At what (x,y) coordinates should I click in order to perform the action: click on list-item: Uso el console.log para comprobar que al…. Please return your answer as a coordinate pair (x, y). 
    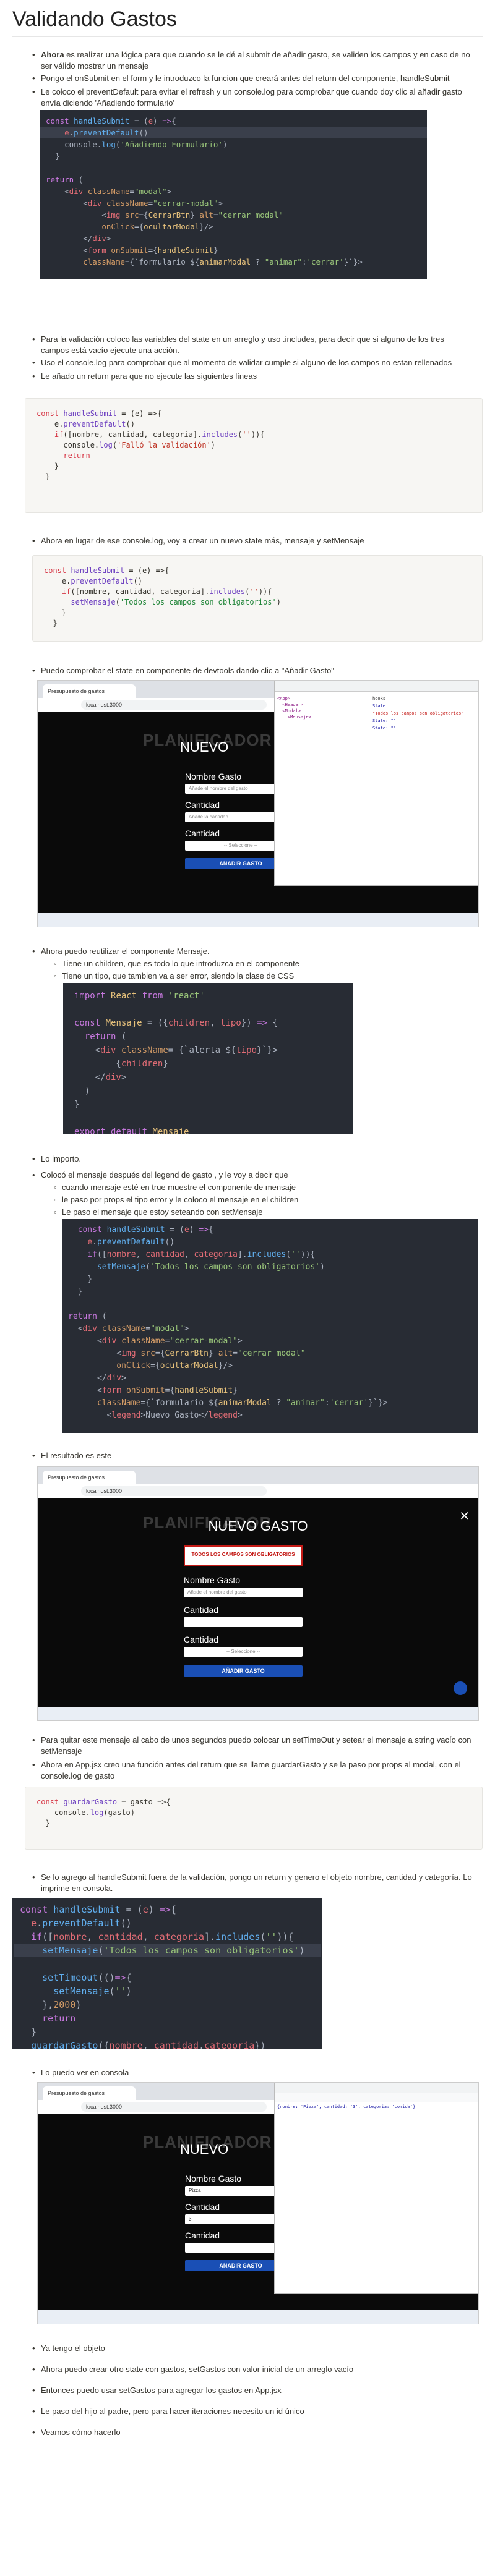
    Looking at the image, I should click on (253, 362).